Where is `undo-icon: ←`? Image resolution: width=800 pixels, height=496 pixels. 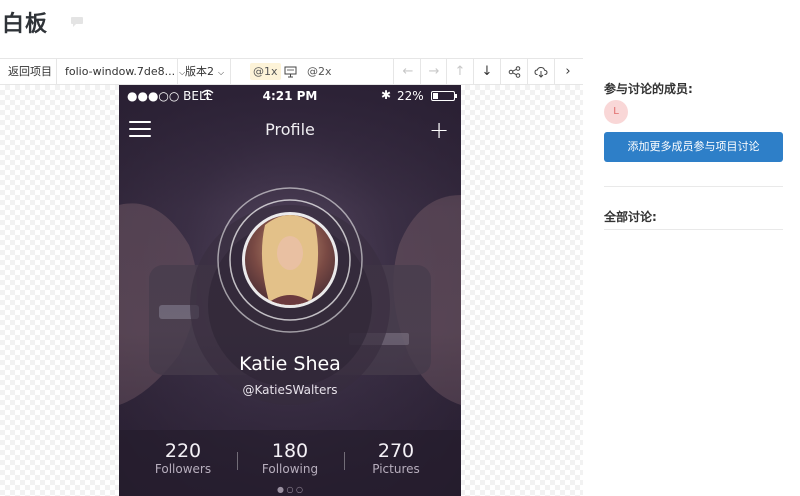 undo-icon: ← is located at coordinates (408, 71).